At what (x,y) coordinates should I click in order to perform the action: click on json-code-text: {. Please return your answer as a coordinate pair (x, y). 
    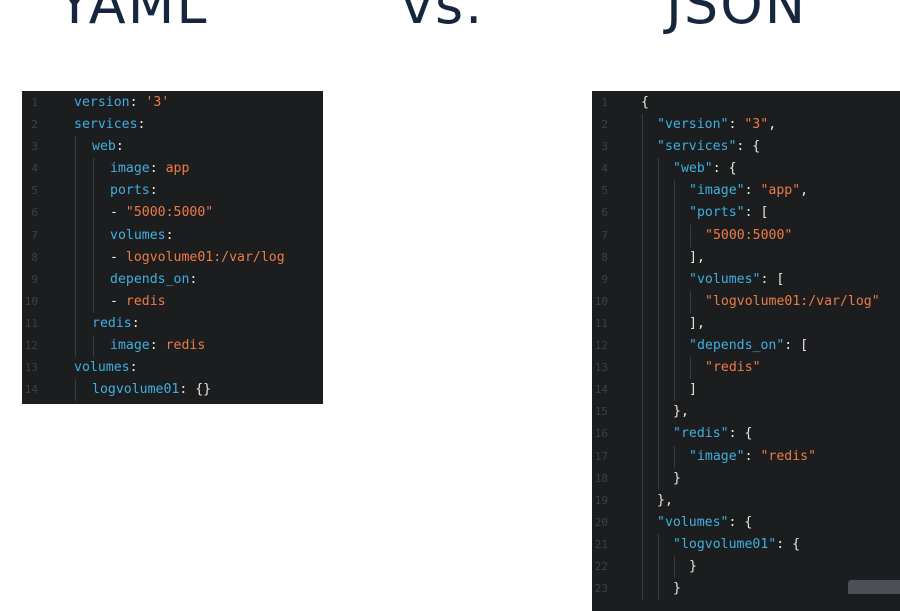
    Looking at the image, I should click on (645, 103).